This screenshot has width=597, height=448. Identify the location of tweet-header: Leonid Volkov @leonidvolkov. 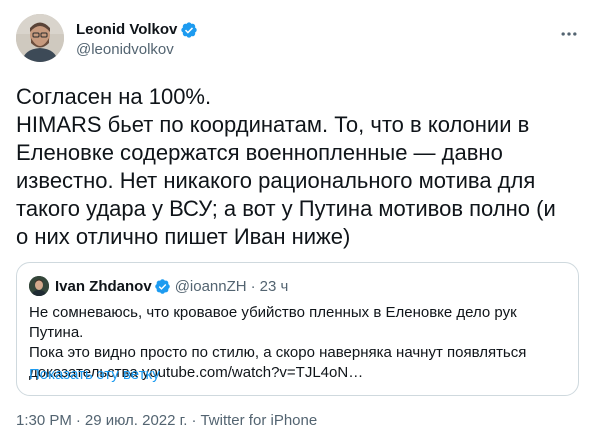
(298, 38).